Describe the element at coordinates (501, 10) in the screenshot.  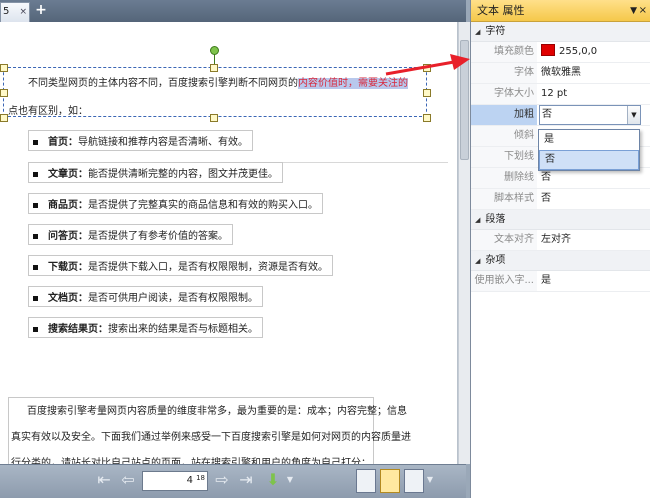
I see `panel-title: 文本 属性` at that location.